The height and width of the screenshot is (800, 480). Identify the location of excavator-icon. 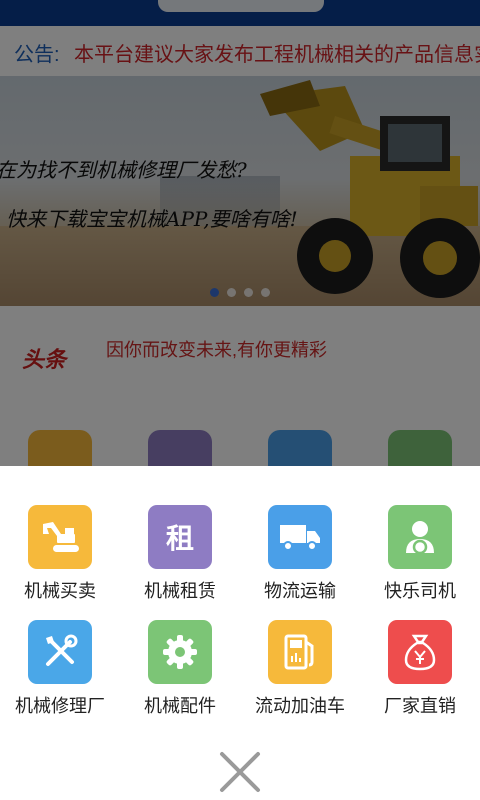
(60, 537).